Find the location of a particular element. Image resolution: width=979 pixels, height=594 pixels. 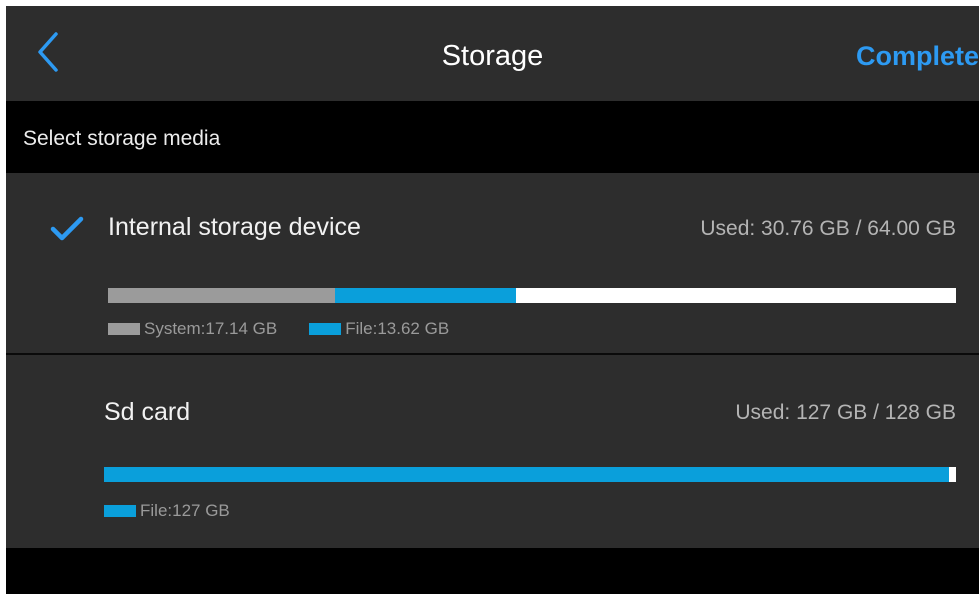

usage-legend: System:17.14 GB File:13.62 GB is located at coordinates (278, 329).